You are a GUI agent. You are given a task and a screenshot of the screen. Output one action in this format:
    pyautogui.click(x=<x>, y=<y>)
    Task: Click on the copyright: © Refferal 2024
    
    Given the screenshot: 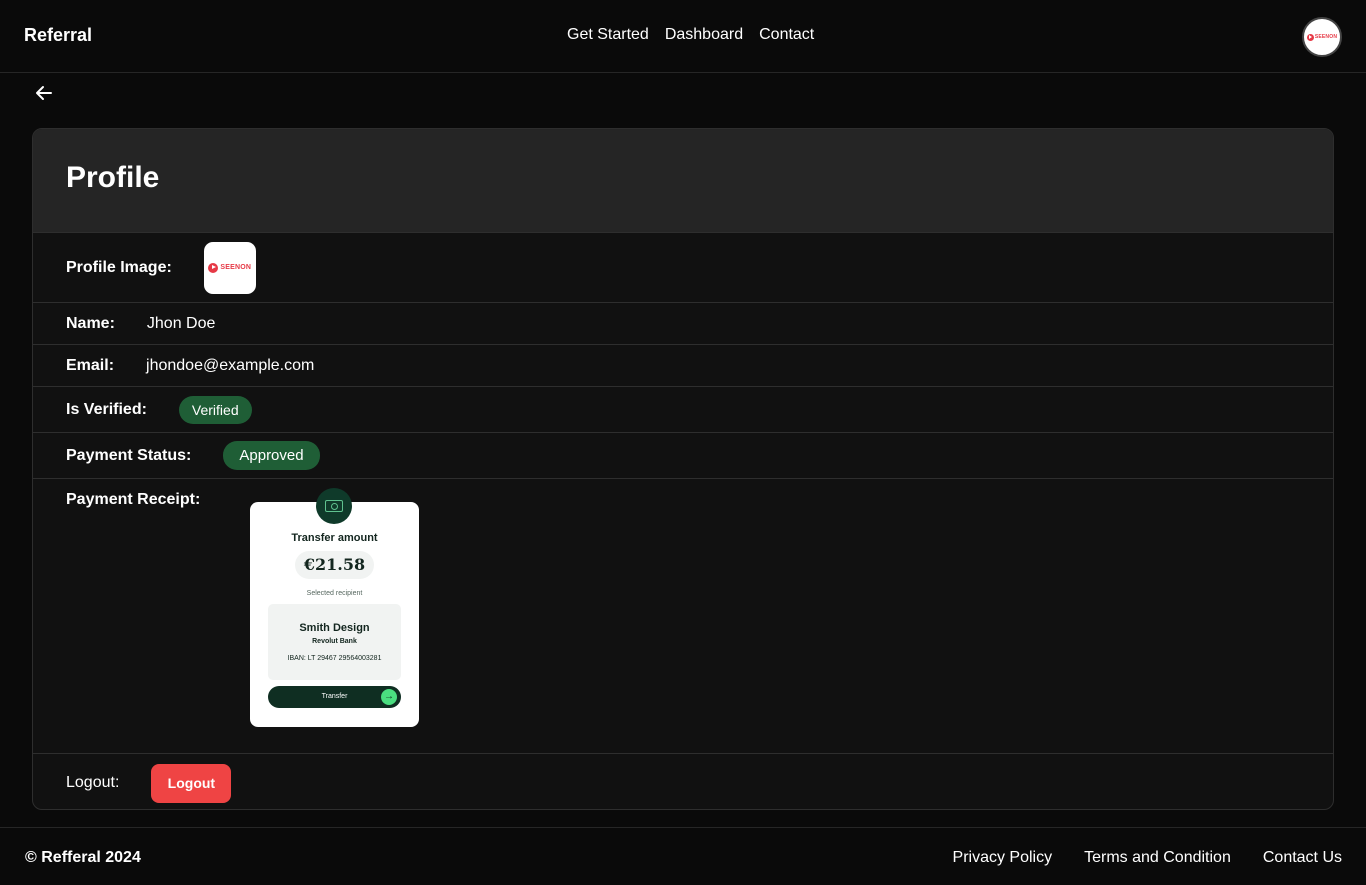 What is the action you would take?
    pyautogui.click(x=83, y=857)
    